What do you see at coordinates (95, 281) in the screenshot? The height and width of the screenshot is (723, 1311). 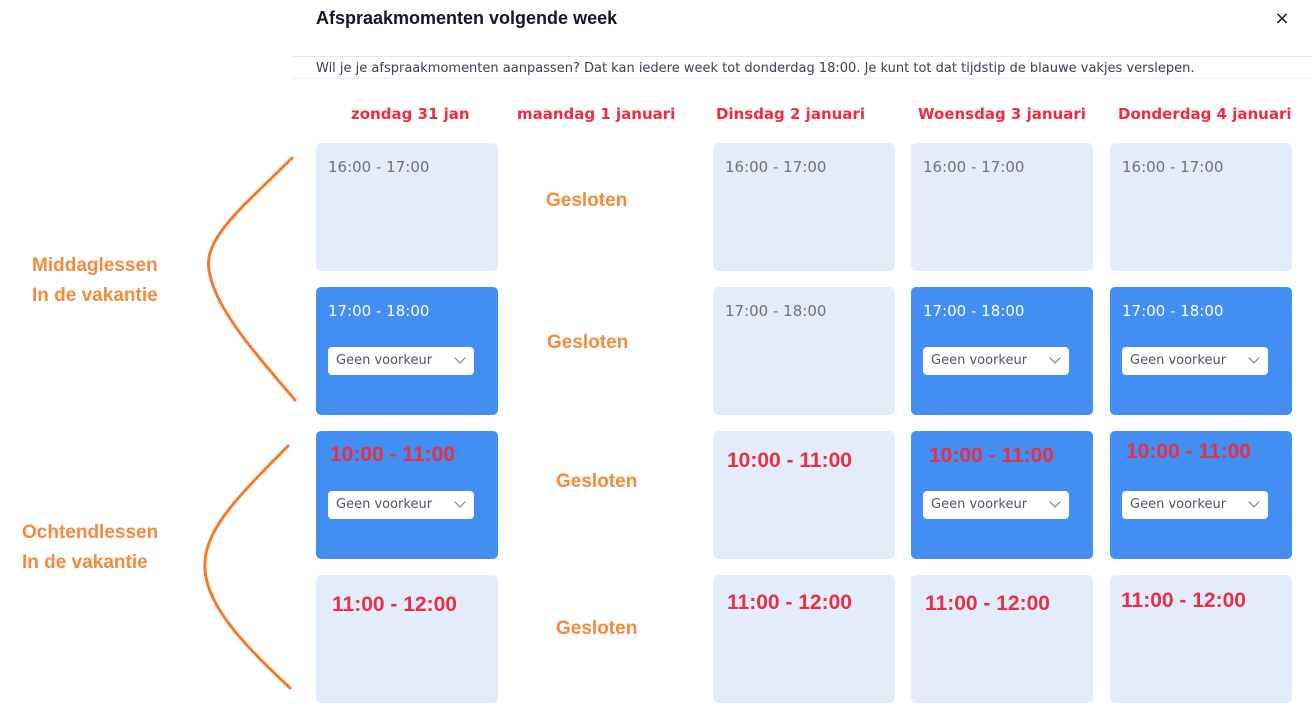 I see `afternoon-label: Middaglessen In de vakantie` at bounding box center [95, 281].